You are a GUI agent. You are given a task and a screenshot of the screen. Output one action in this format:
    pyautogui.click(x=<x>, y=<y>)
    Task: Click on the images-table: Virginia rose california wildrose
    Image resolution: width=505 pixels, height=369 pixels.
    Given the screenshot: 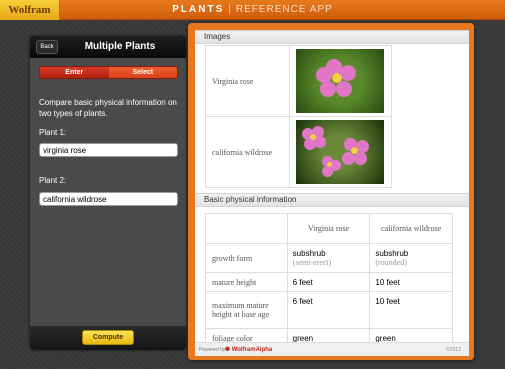 What is the action you would take?
    pyautogui.click(x=298, y=116)
    